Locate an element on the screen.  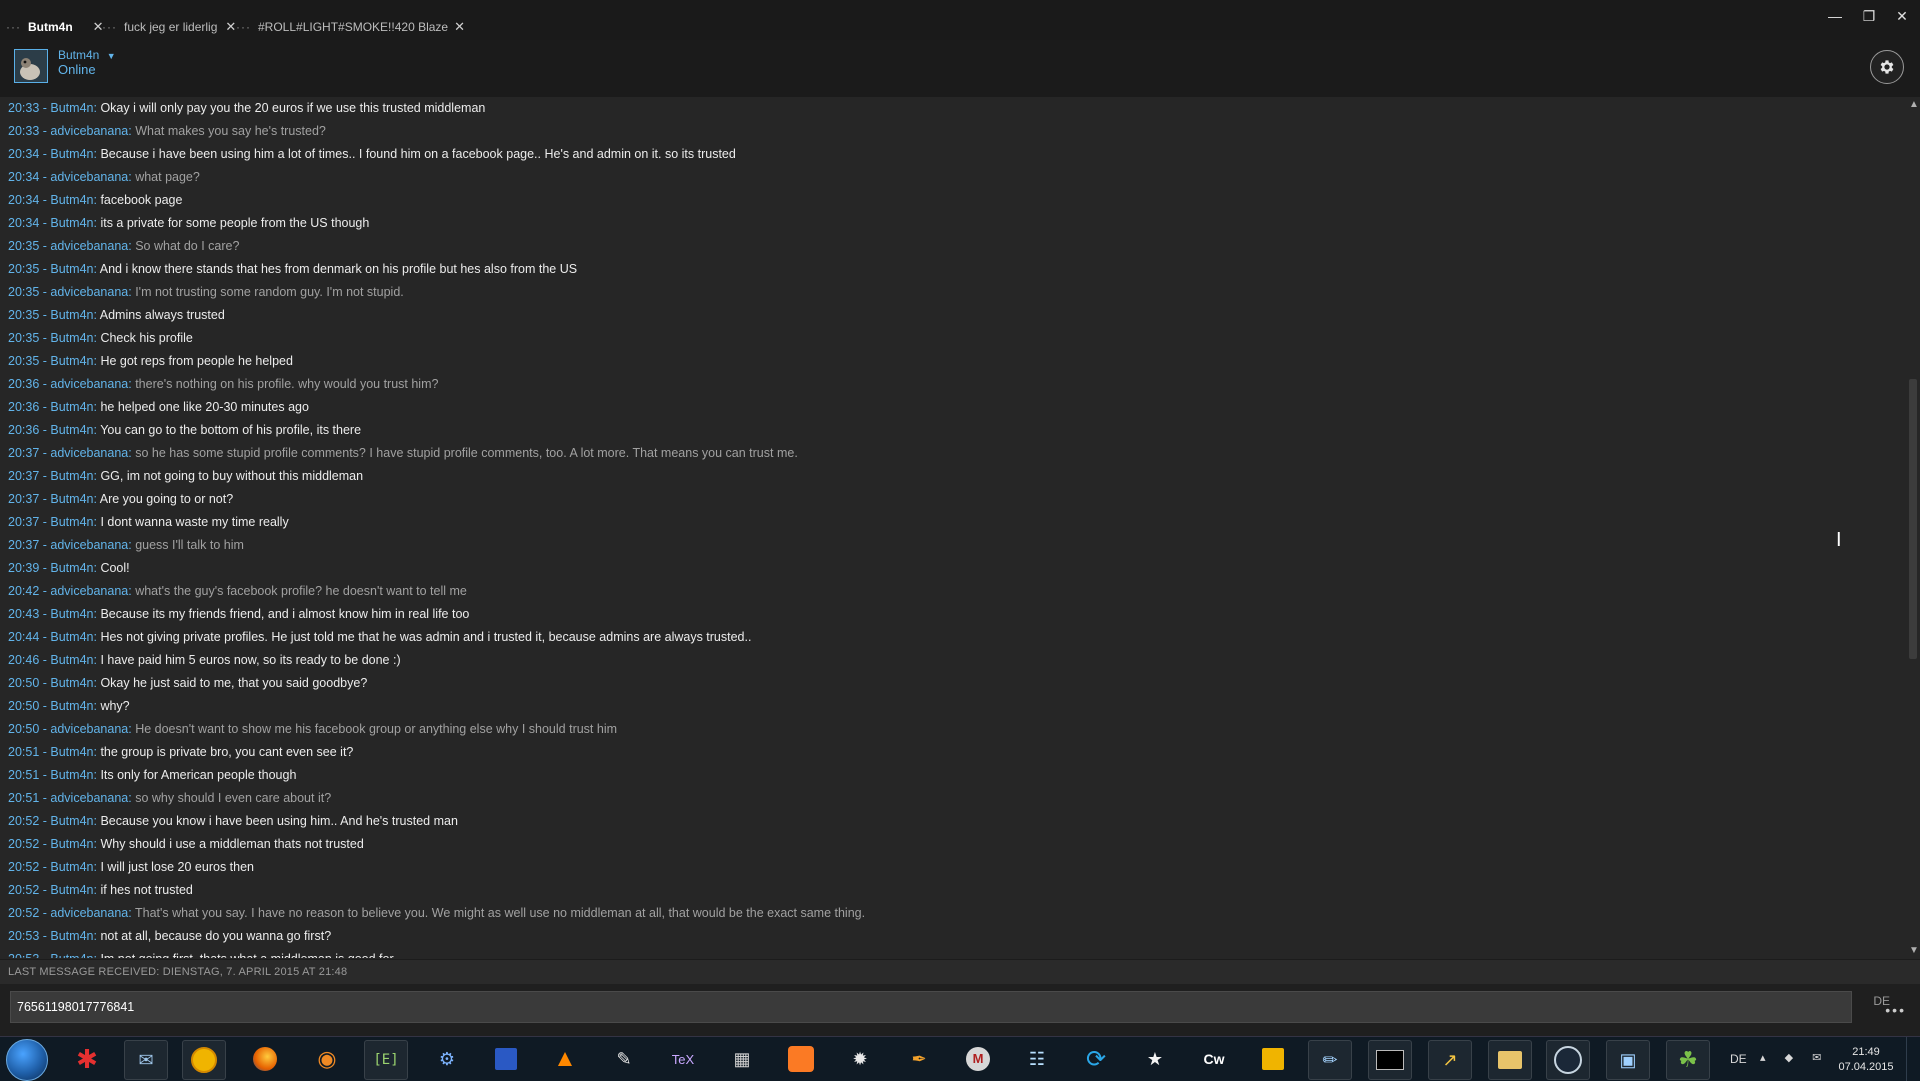
close-window-button: ✕ is located at coordinates (1902, 16).